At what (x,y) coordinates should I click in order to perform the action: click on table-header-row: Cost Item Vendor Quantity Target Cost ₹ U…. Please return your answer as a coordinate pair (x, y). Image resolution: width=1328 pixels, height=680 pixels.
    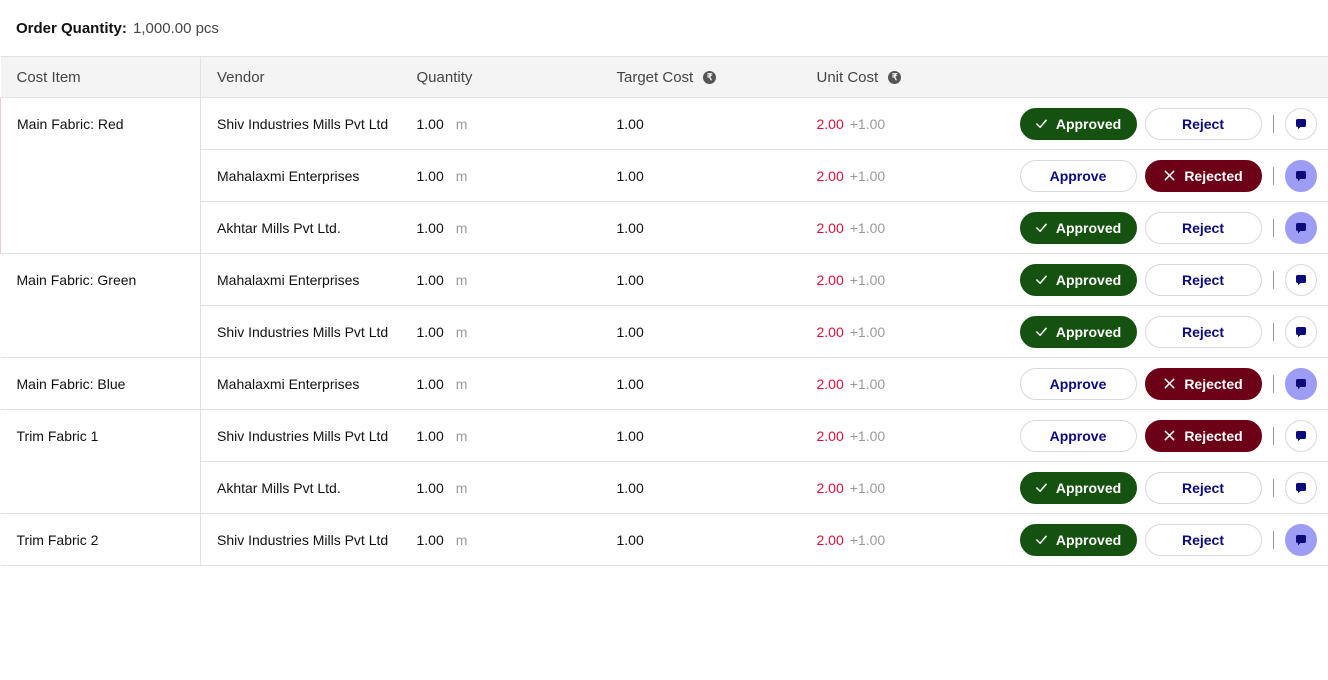
    Looking at the image, I should click on (664, 77).